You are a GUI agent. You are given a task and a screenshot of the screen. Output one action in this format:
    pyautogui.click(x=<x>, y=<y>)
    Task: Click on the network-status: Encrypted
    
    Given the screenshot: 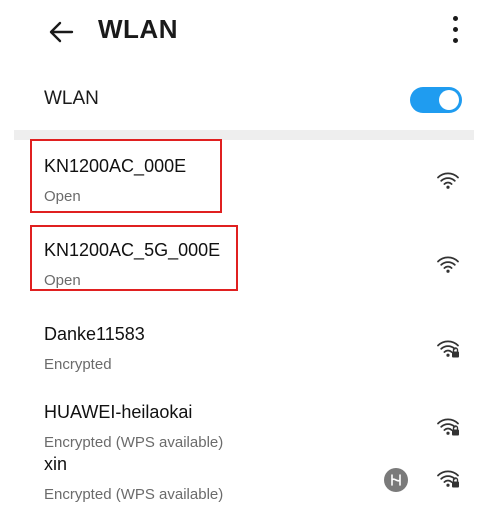 What is the action you would take?
    pyautogui.click(x=78, y=364)
    